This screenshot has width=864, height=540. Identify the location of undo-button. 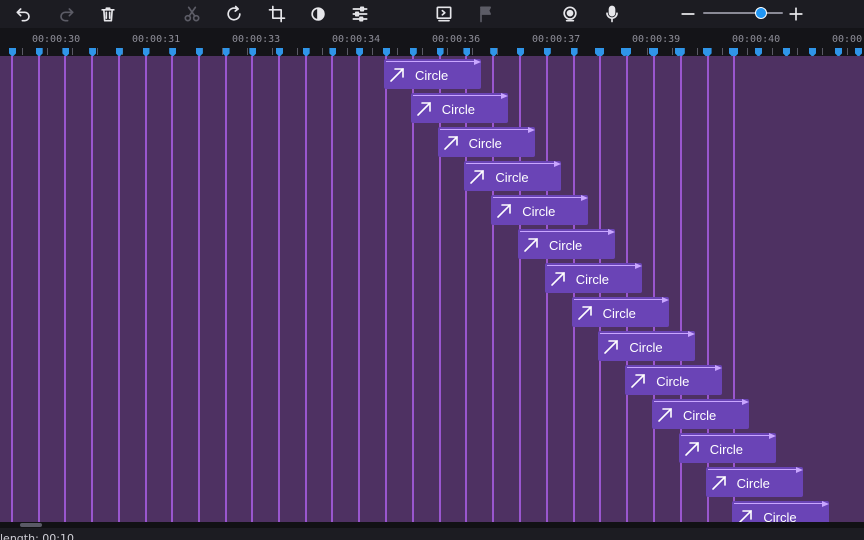
(24, 14).